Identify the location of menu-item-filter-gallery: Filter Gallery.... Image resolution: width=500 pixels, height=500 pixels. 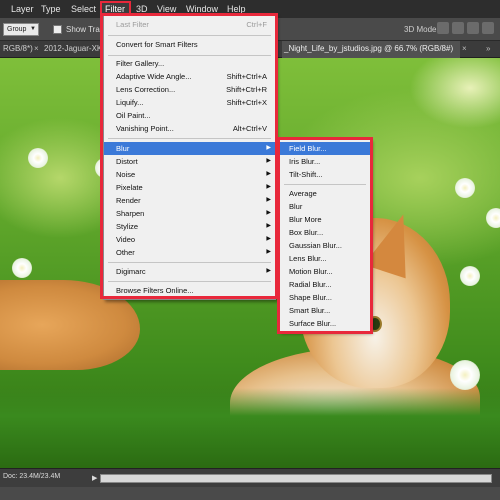
(189, 63).